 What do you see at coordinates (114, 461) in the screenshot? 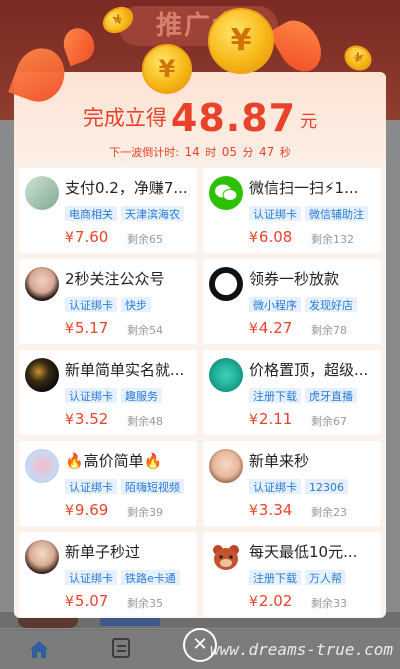
I see `task-title: 🔥高价简单🔥` at bounding box center [114, 461].